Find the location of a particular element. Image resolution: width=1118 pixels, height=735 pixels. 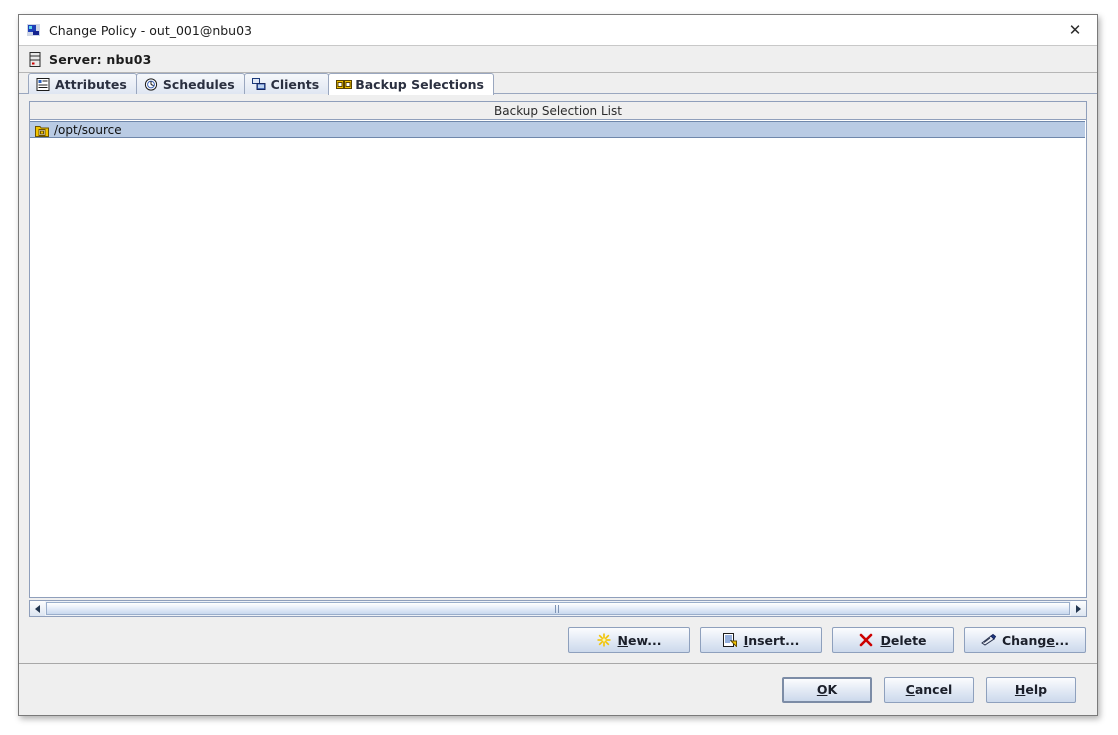

attributes-icon is located at coordinates (43, 84).